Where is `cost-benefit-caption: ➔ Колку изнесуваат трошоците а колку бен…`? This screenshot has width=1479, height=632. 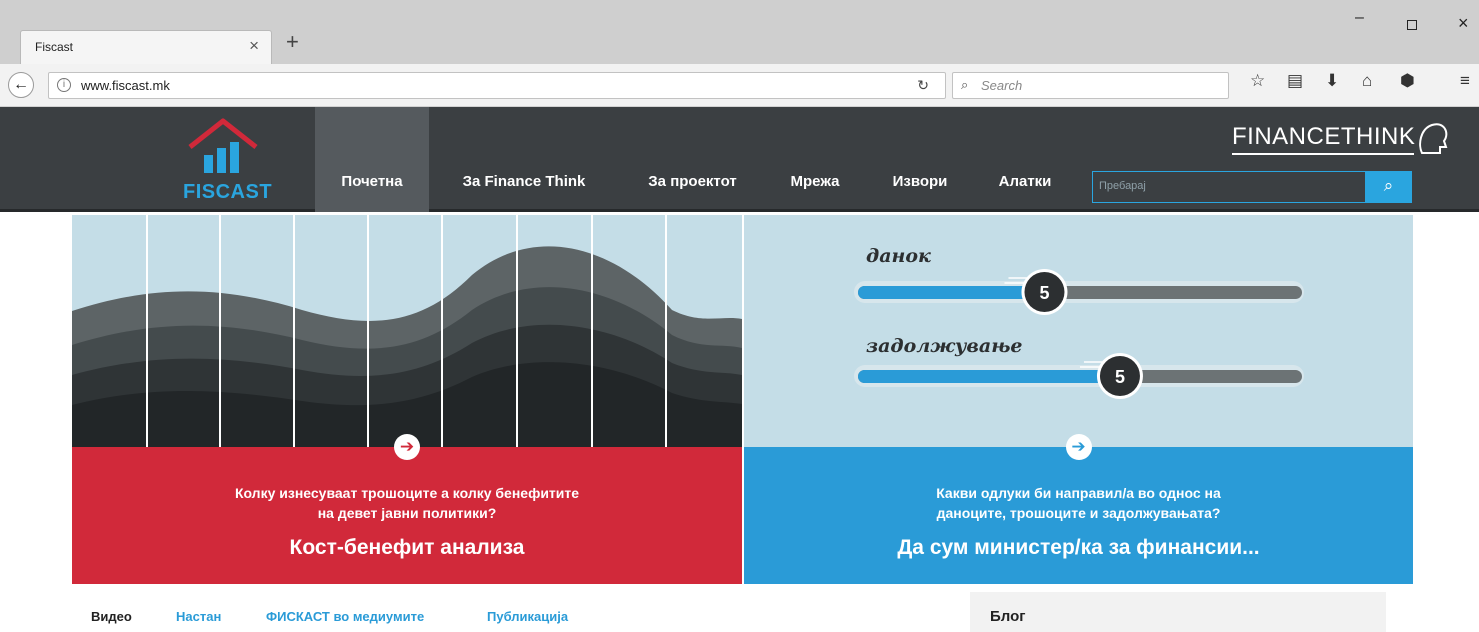
cost-benefit-caption: ➔ Колку изнесуваат трошоците а колку бен… is located at coordinates (407, 509).